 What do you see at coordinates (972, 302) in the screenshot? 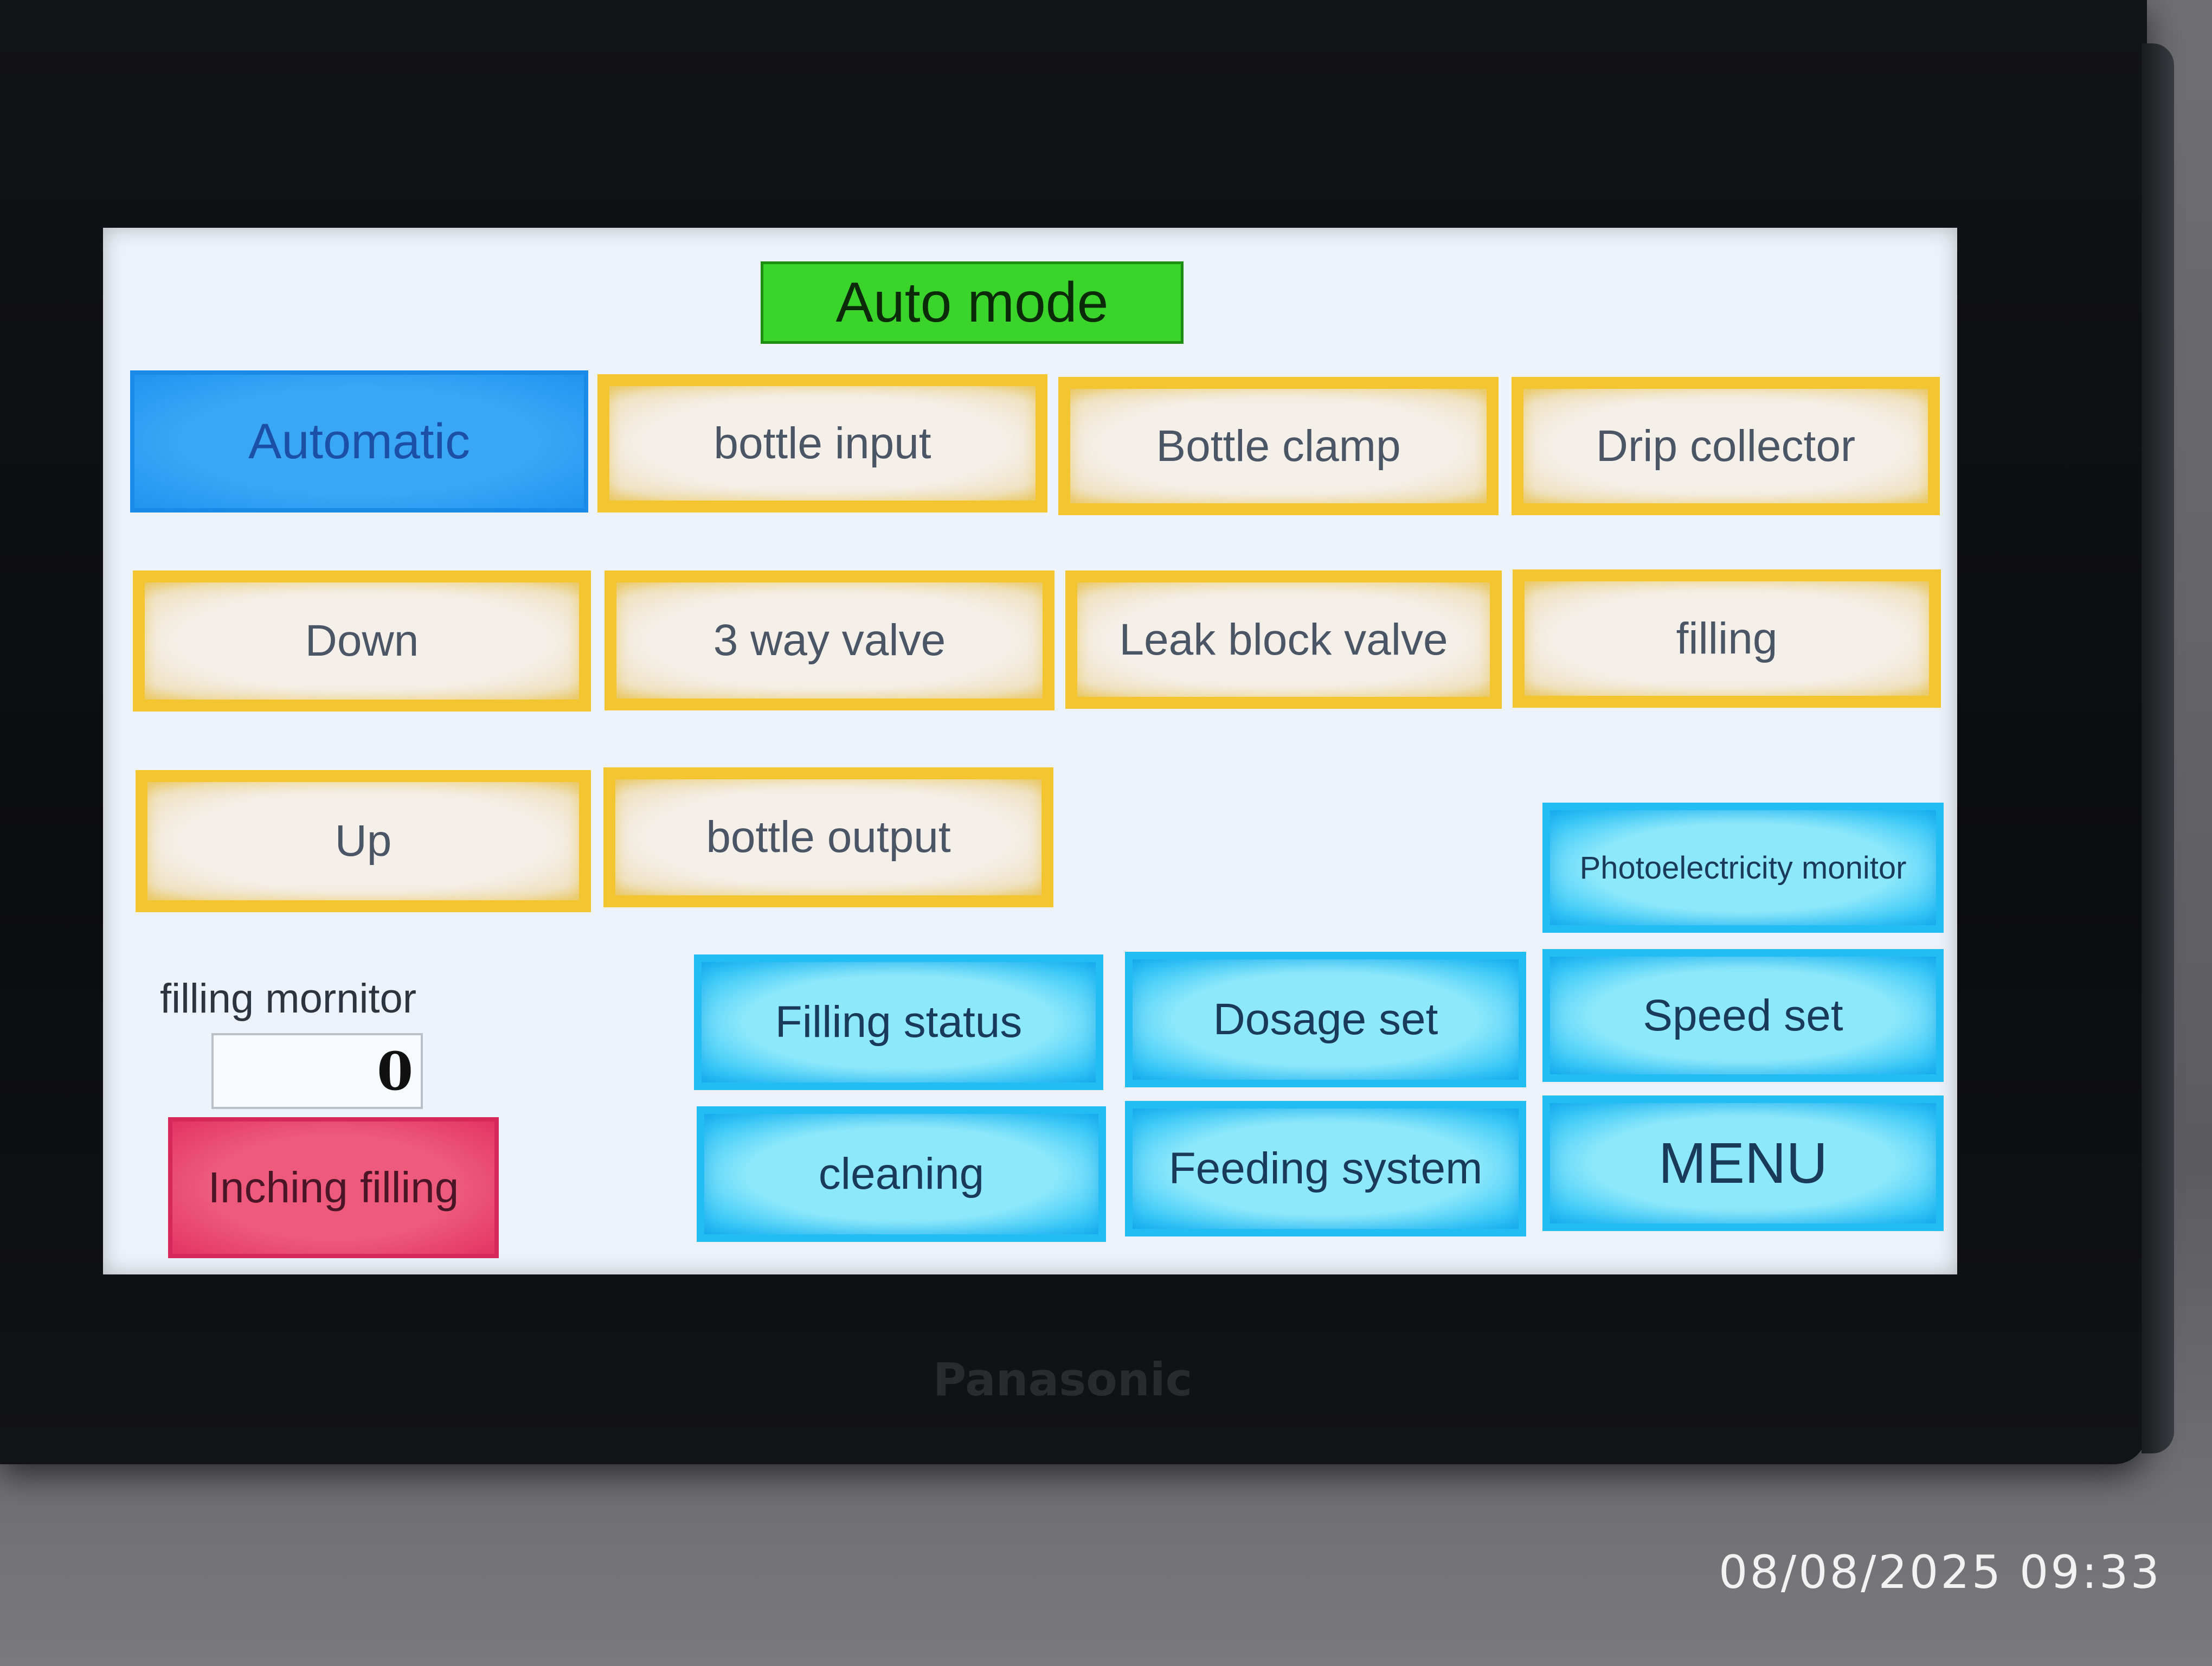
I see `mode-indicator: Auto mode` at bounding box center [972, 302].